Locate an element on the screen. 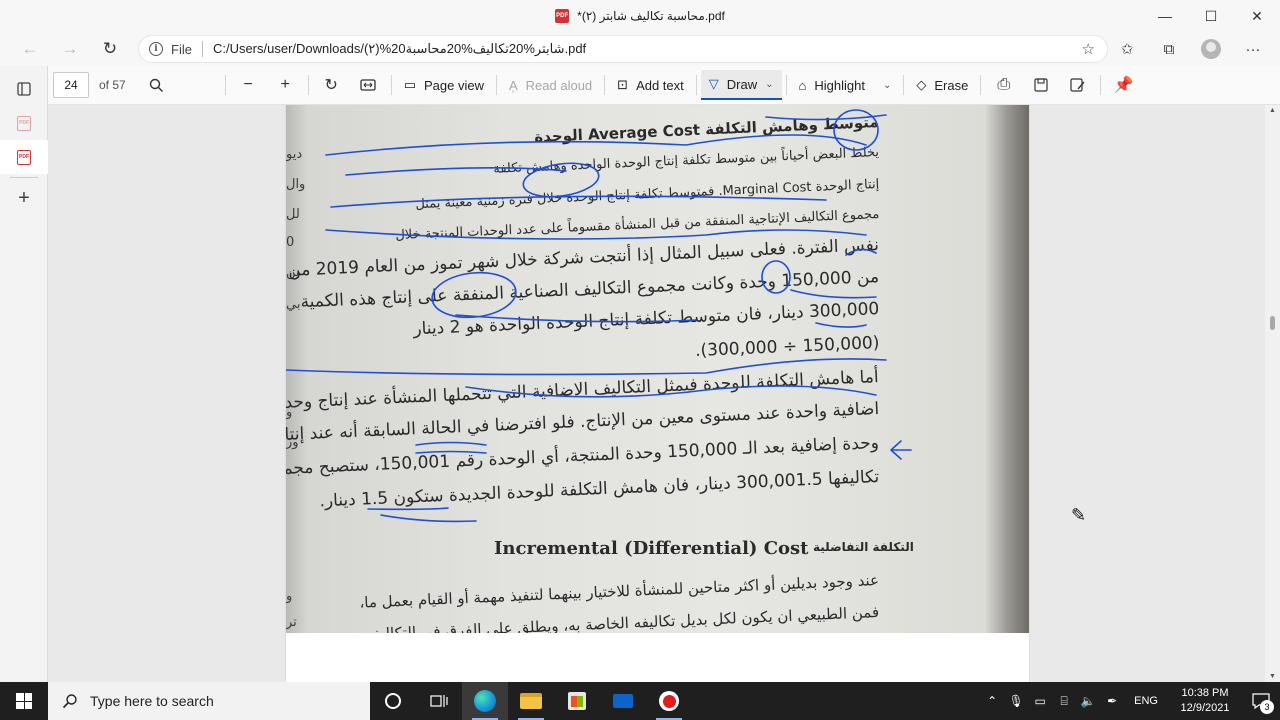 This screenshot has height=720, width=1280. draw-button: ▽ Draw ⌄ is located at coordinates (741, 85).